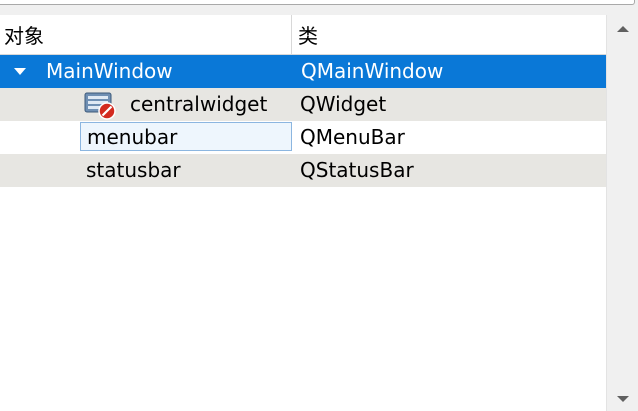  I want to click on tree-row-mainwindow: MainWindow QMainWindow, so click(303, 71).